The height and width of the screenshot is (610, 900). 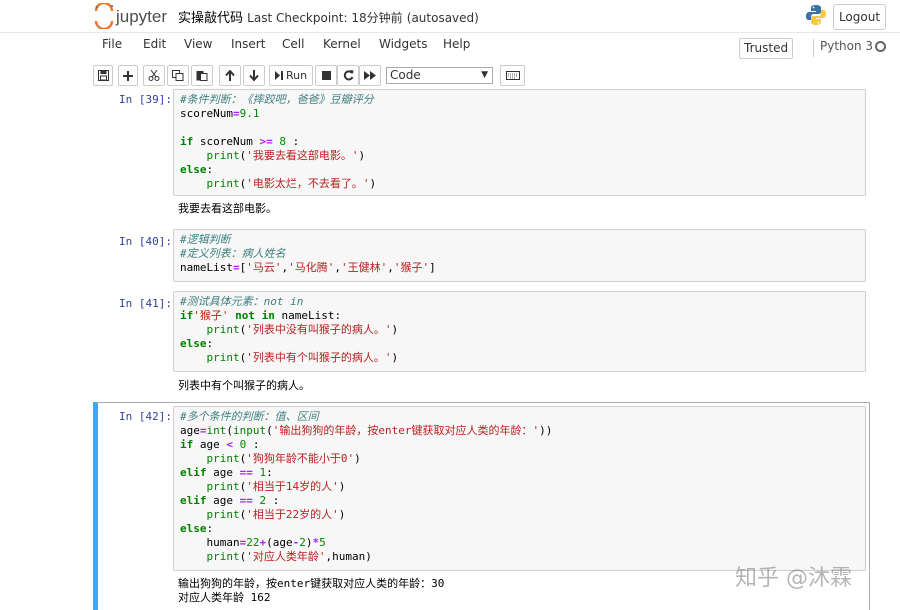 I want to click on refresh-icon, so click(x=348, y=75).